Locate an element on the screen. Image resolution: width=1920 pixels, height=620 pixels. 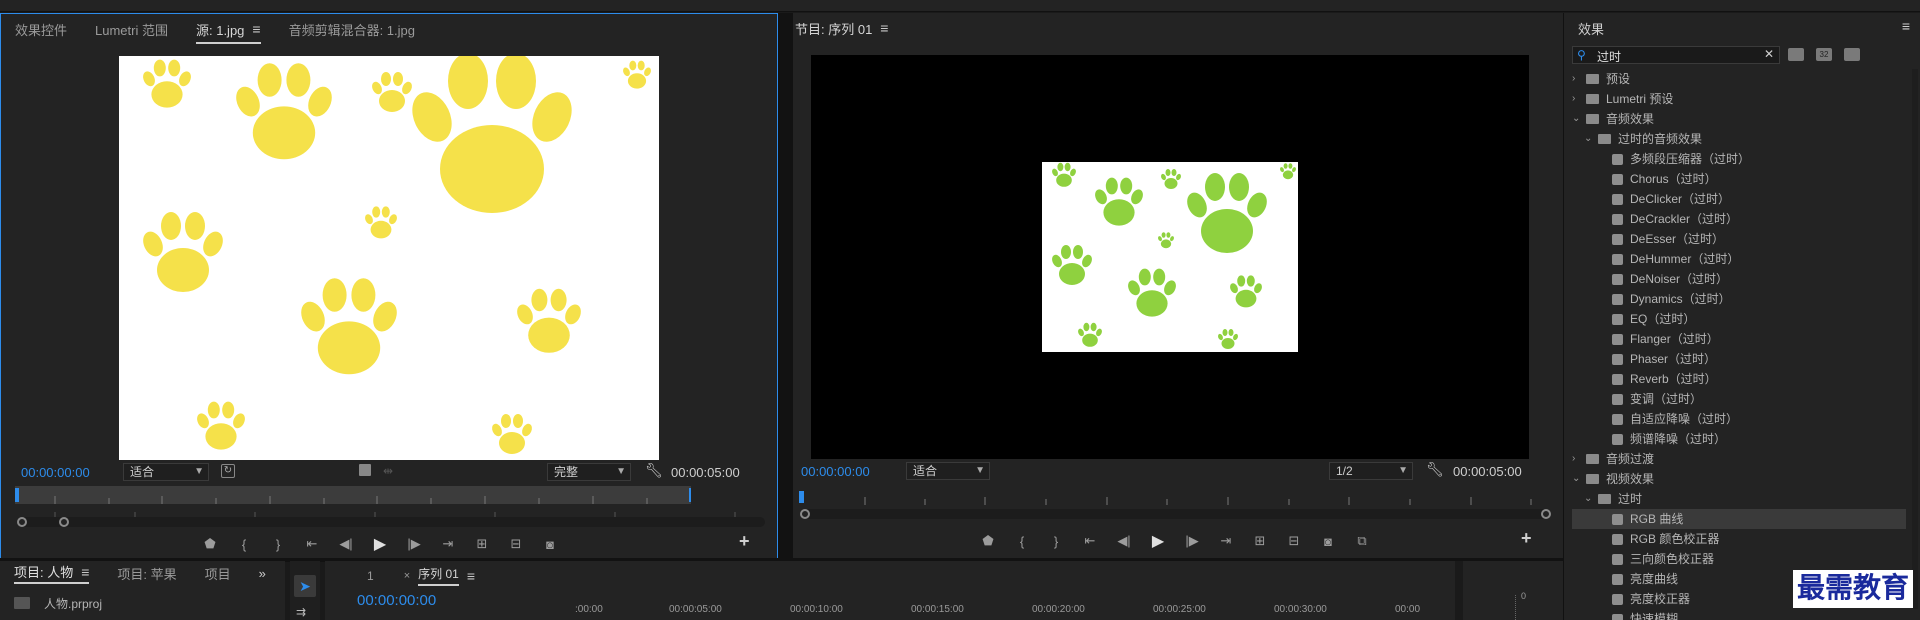
tree-effect-item: 自适应降噪（过时） is located at coordinates (1739, 419).